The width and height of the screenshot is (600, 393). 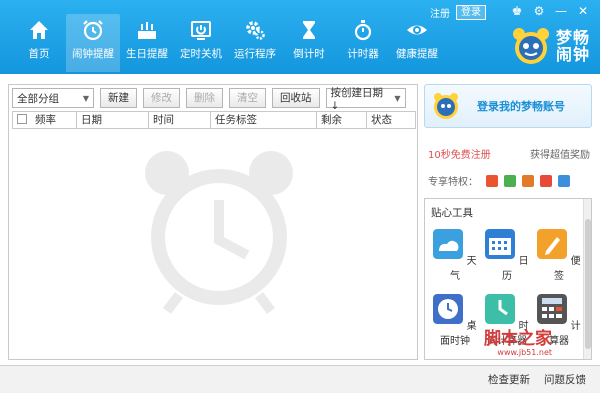 I want to click on column-remaining: 剩余, so click(x=342, y=120).